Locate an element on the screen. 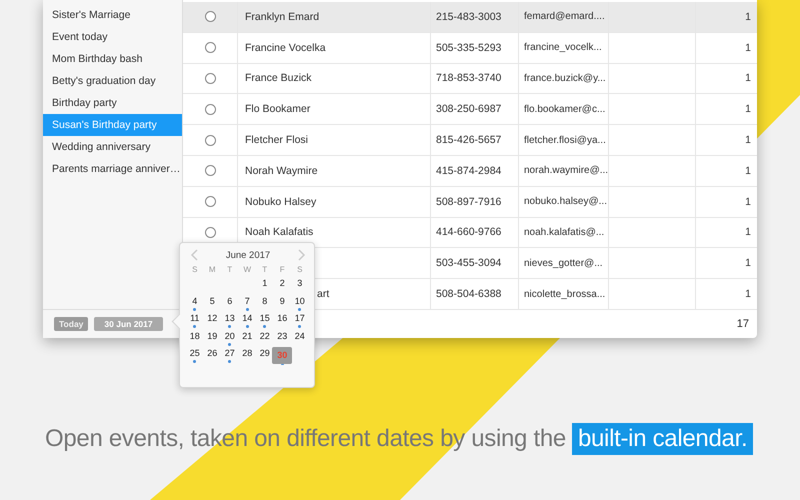  table-row: Flo Bookamer 308-250-6987 flo.bookamer@c... 1 is located at coordinates (470, 110).